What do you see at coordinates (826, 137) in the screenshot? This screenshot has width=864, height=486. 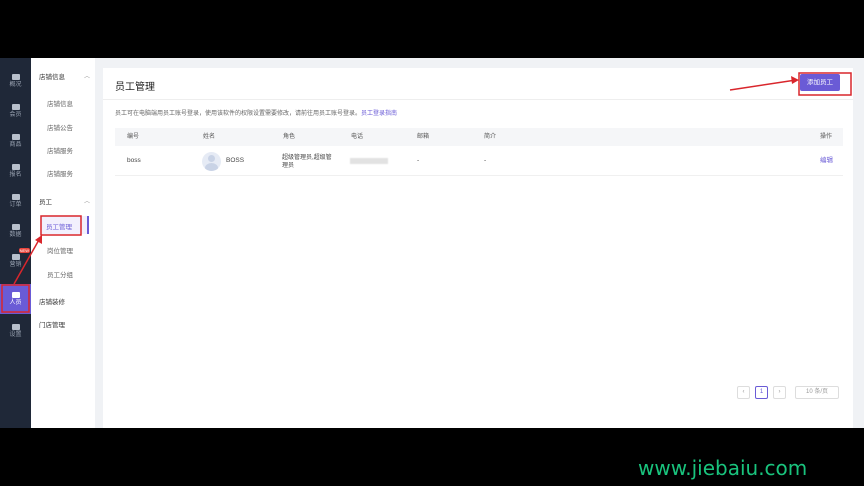 I see `col-action: 操作` at bounding box center [826, 137].